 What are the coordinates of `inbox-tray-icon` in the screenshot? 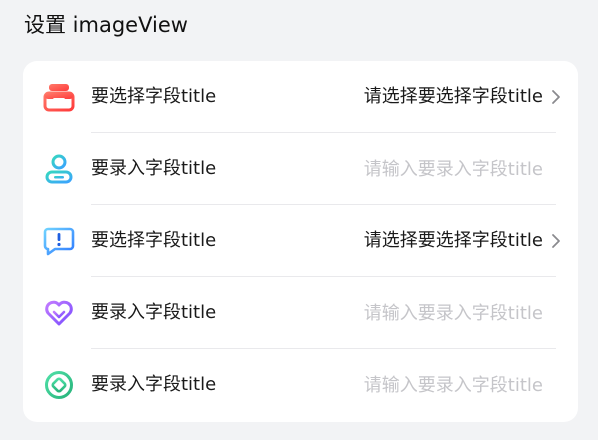 It's located at (59, 97).